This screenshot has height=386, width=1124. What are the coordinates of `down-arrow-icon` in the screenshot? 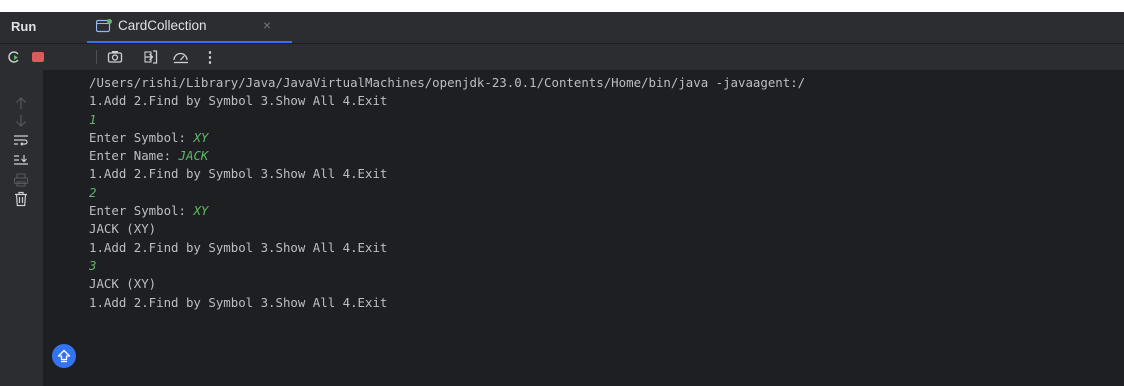 It's located at (21, 121).